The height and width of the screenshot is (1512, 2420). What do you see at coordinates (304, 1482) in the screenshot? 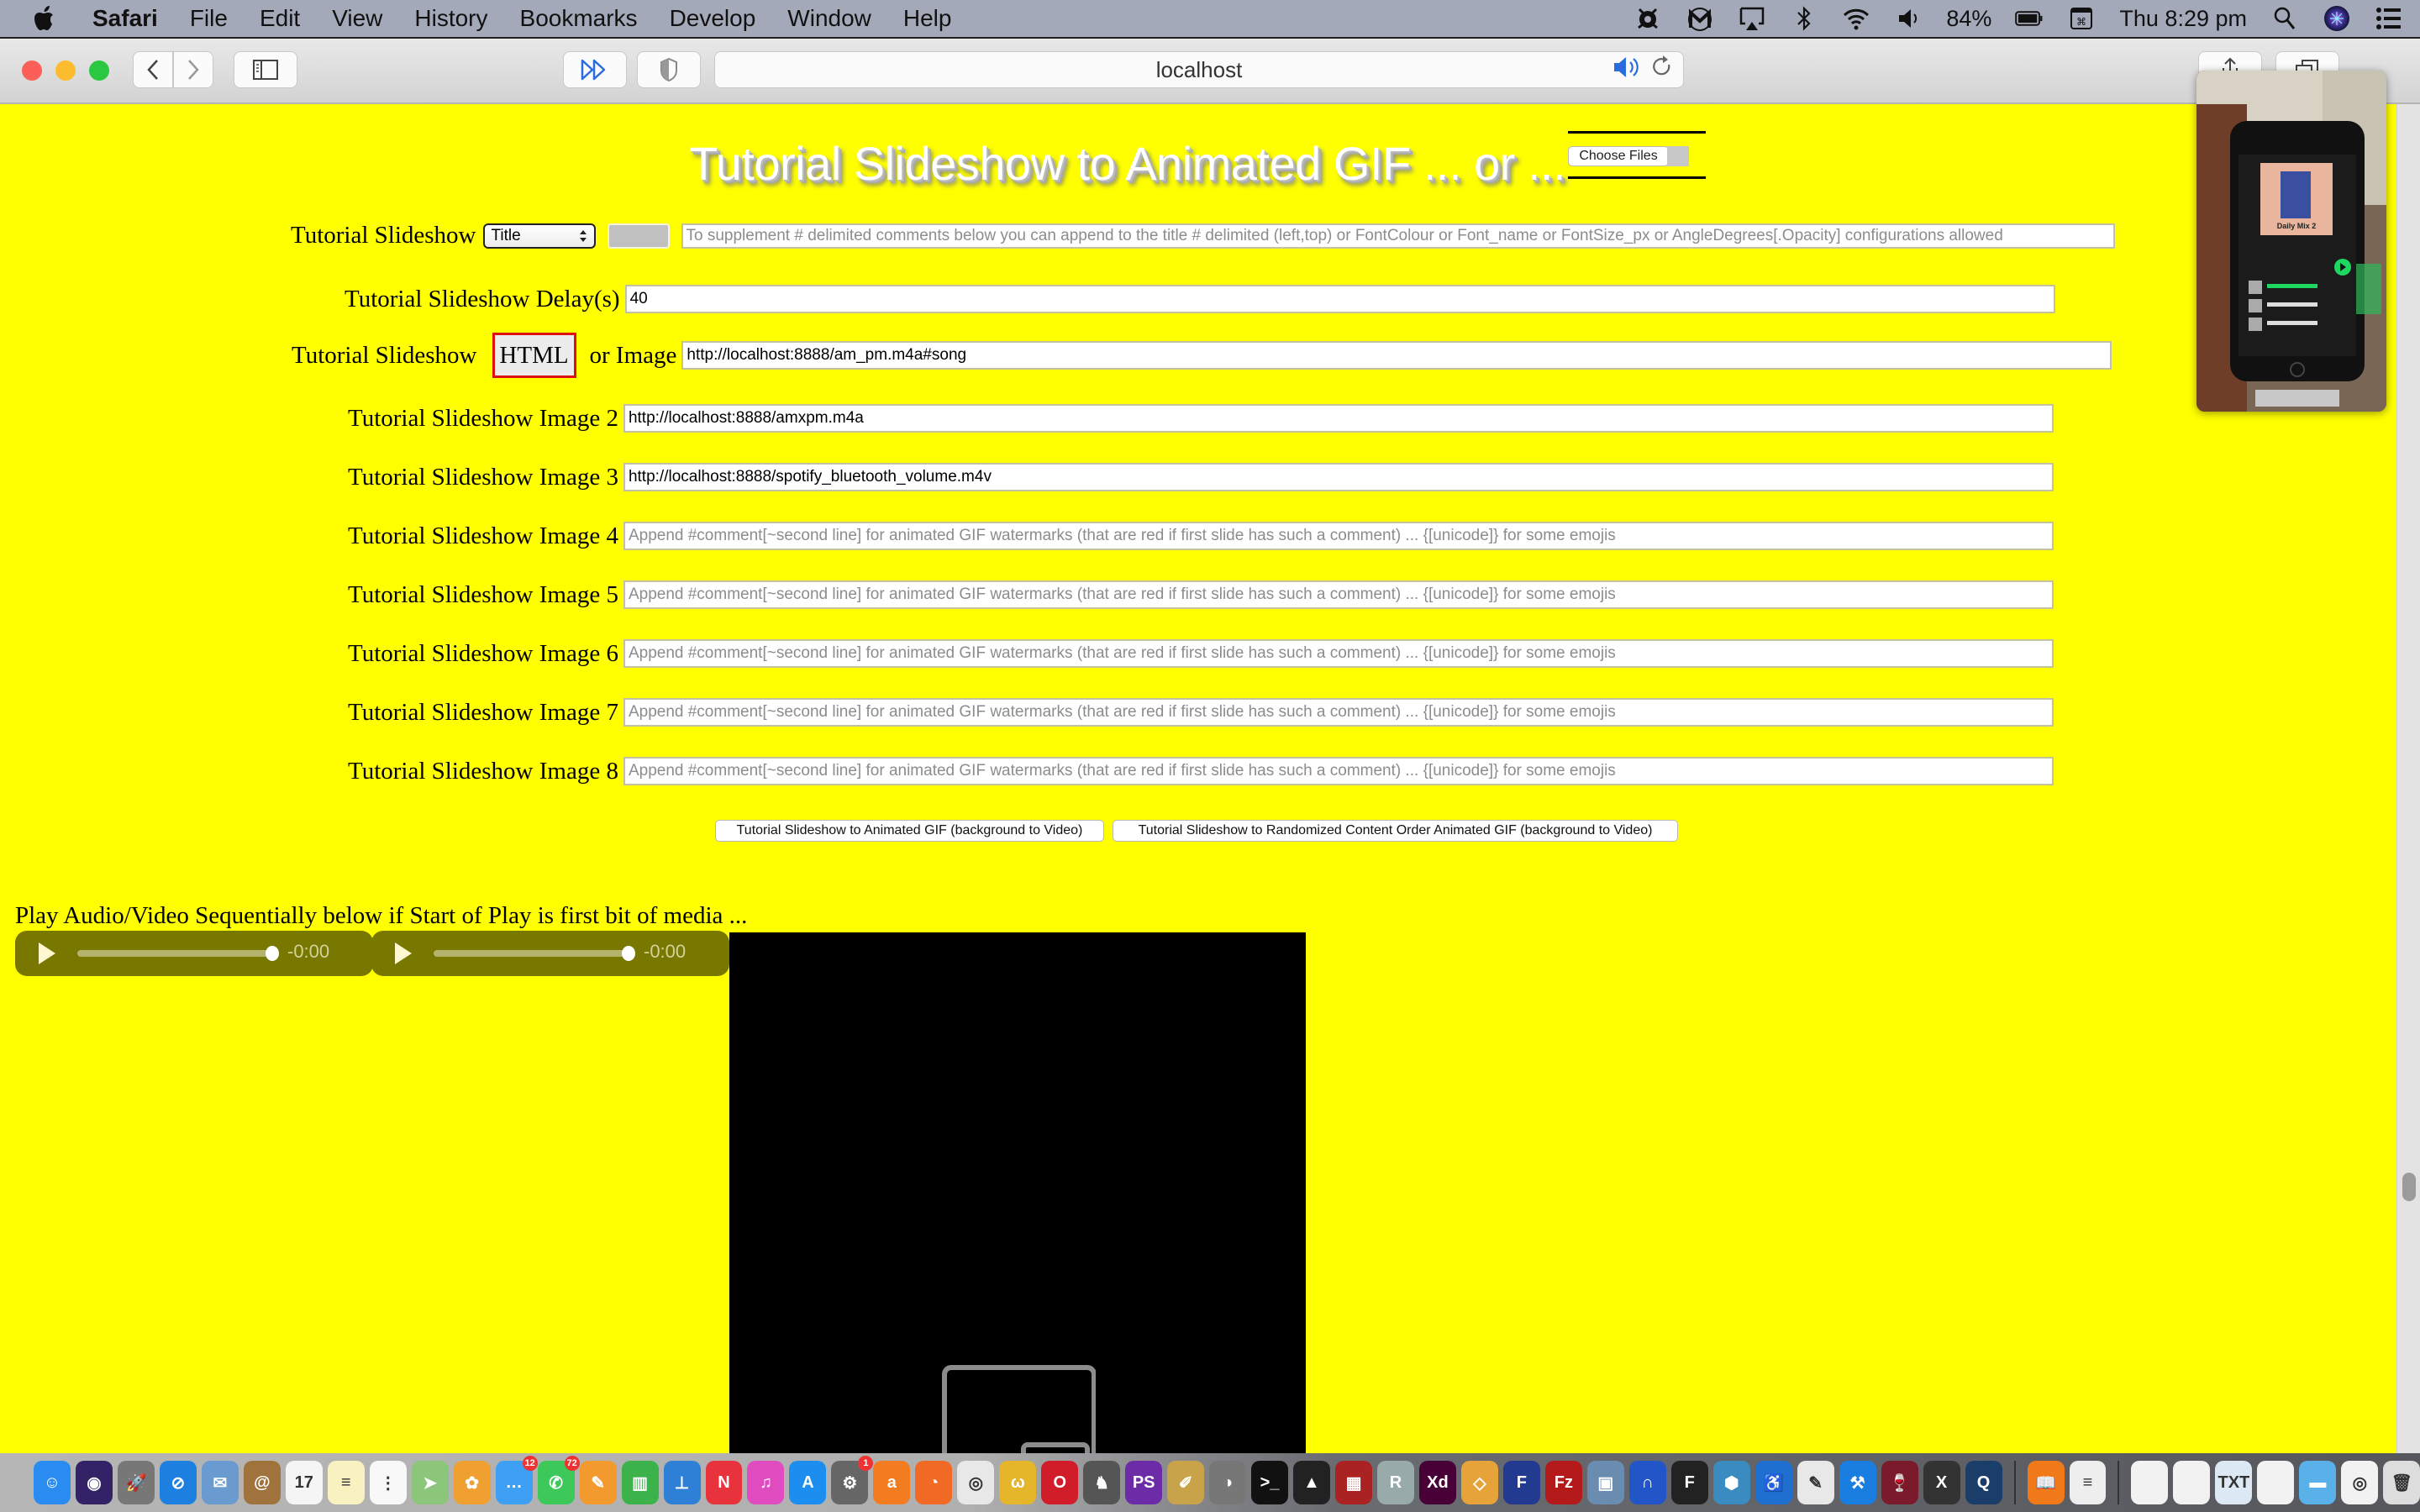
I see `calendar-icon: 17` at bounding box center [304, 1482].